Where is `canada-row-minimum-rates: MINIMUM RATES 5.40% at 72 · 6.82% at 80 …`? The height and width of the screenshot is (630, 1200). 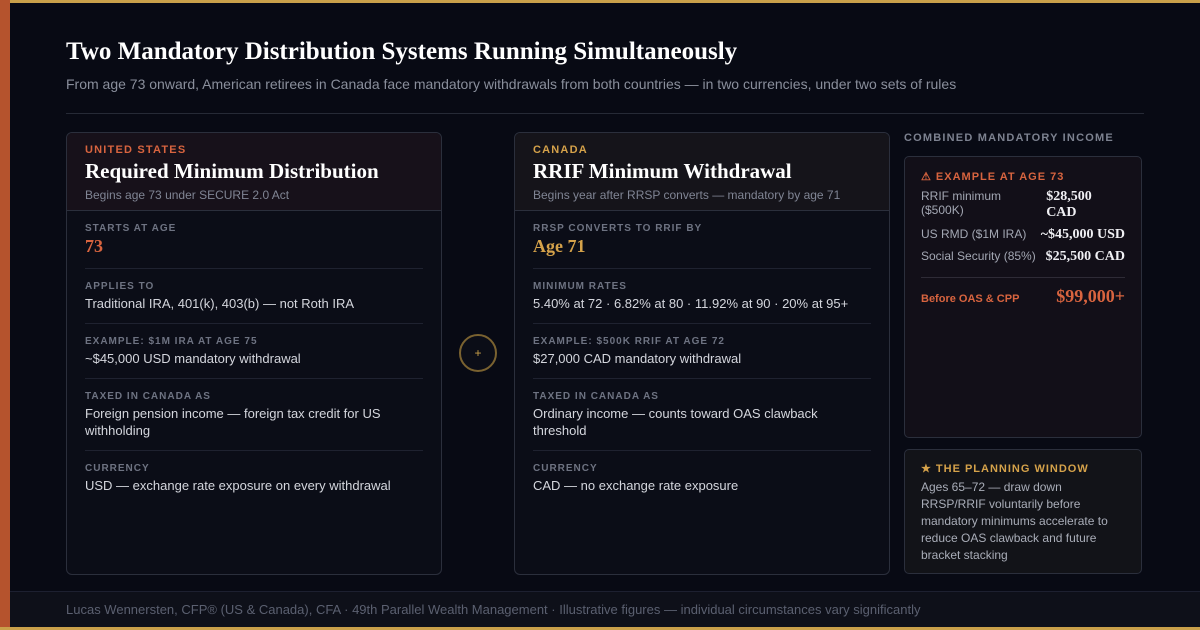 canada-row-minimum-rates: MINIMUM RATES 5.40% at 72 · 6.82% at 80 … is located at coordinates (702, 296).